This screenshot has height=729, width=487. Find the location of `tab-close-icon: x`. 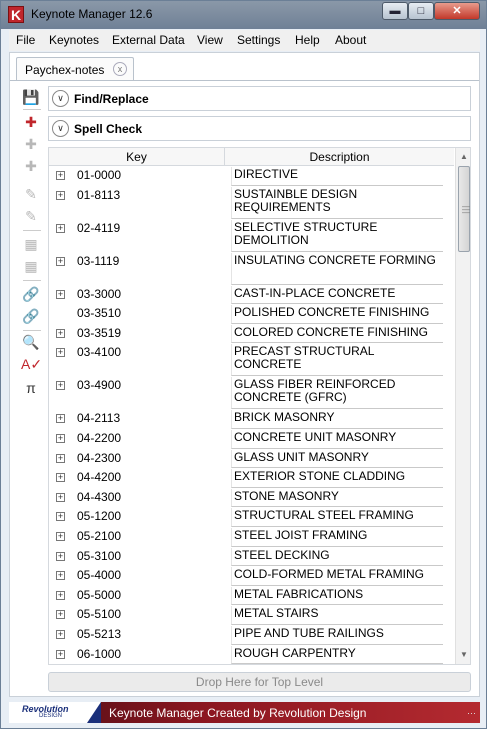

tab-close-icon: x is located at coordinates (120, 69).